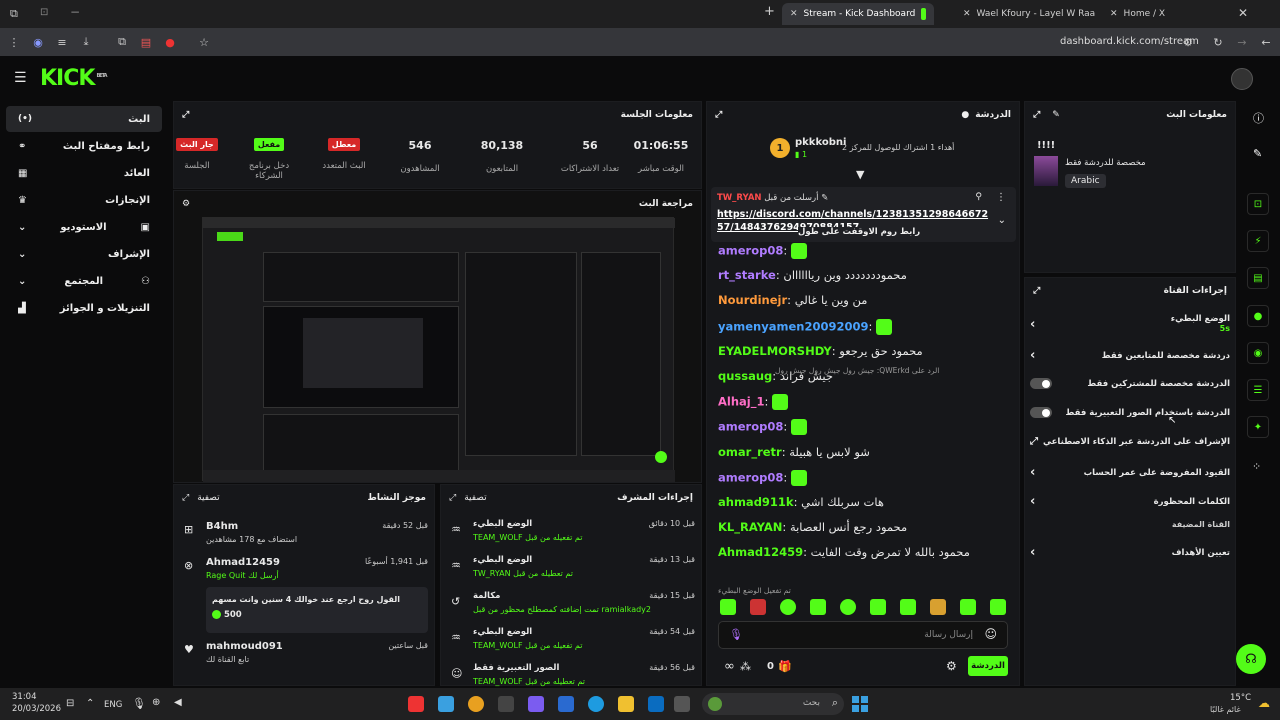 The image size is (1280, 720). Describe the element at coordinates (793, 326) in the screenshot. I see `chat-username: yamenyamen20092009` at that location.